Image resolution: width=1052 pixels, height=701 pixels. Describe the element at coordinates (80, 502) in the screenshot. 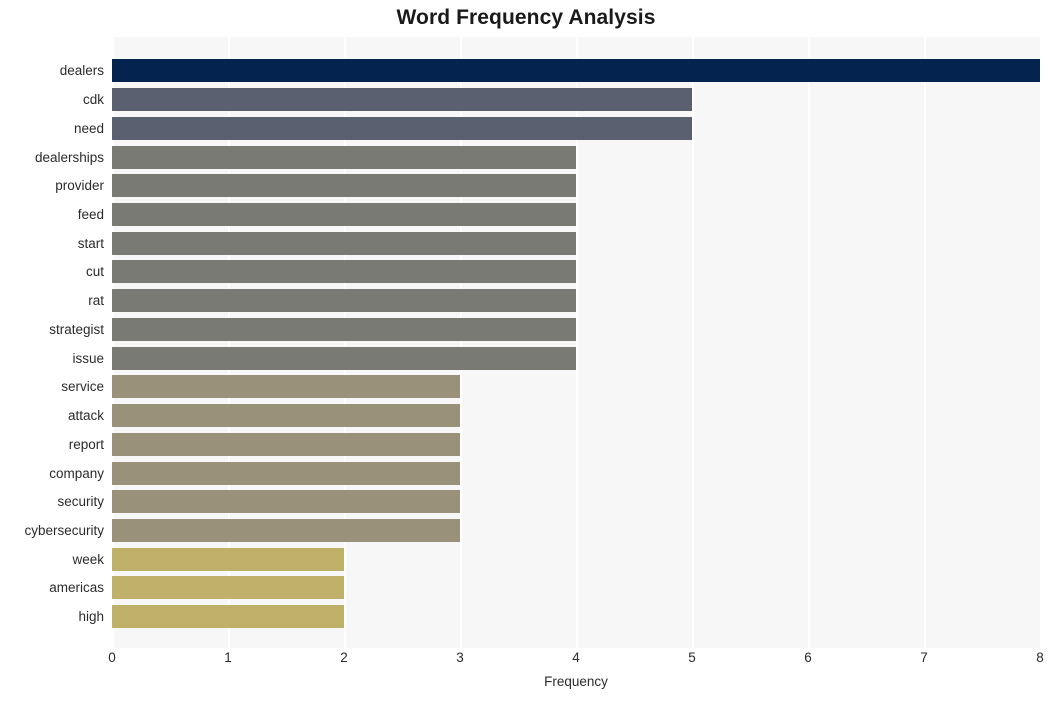

I see `y-tick-label-security: security` at that location.